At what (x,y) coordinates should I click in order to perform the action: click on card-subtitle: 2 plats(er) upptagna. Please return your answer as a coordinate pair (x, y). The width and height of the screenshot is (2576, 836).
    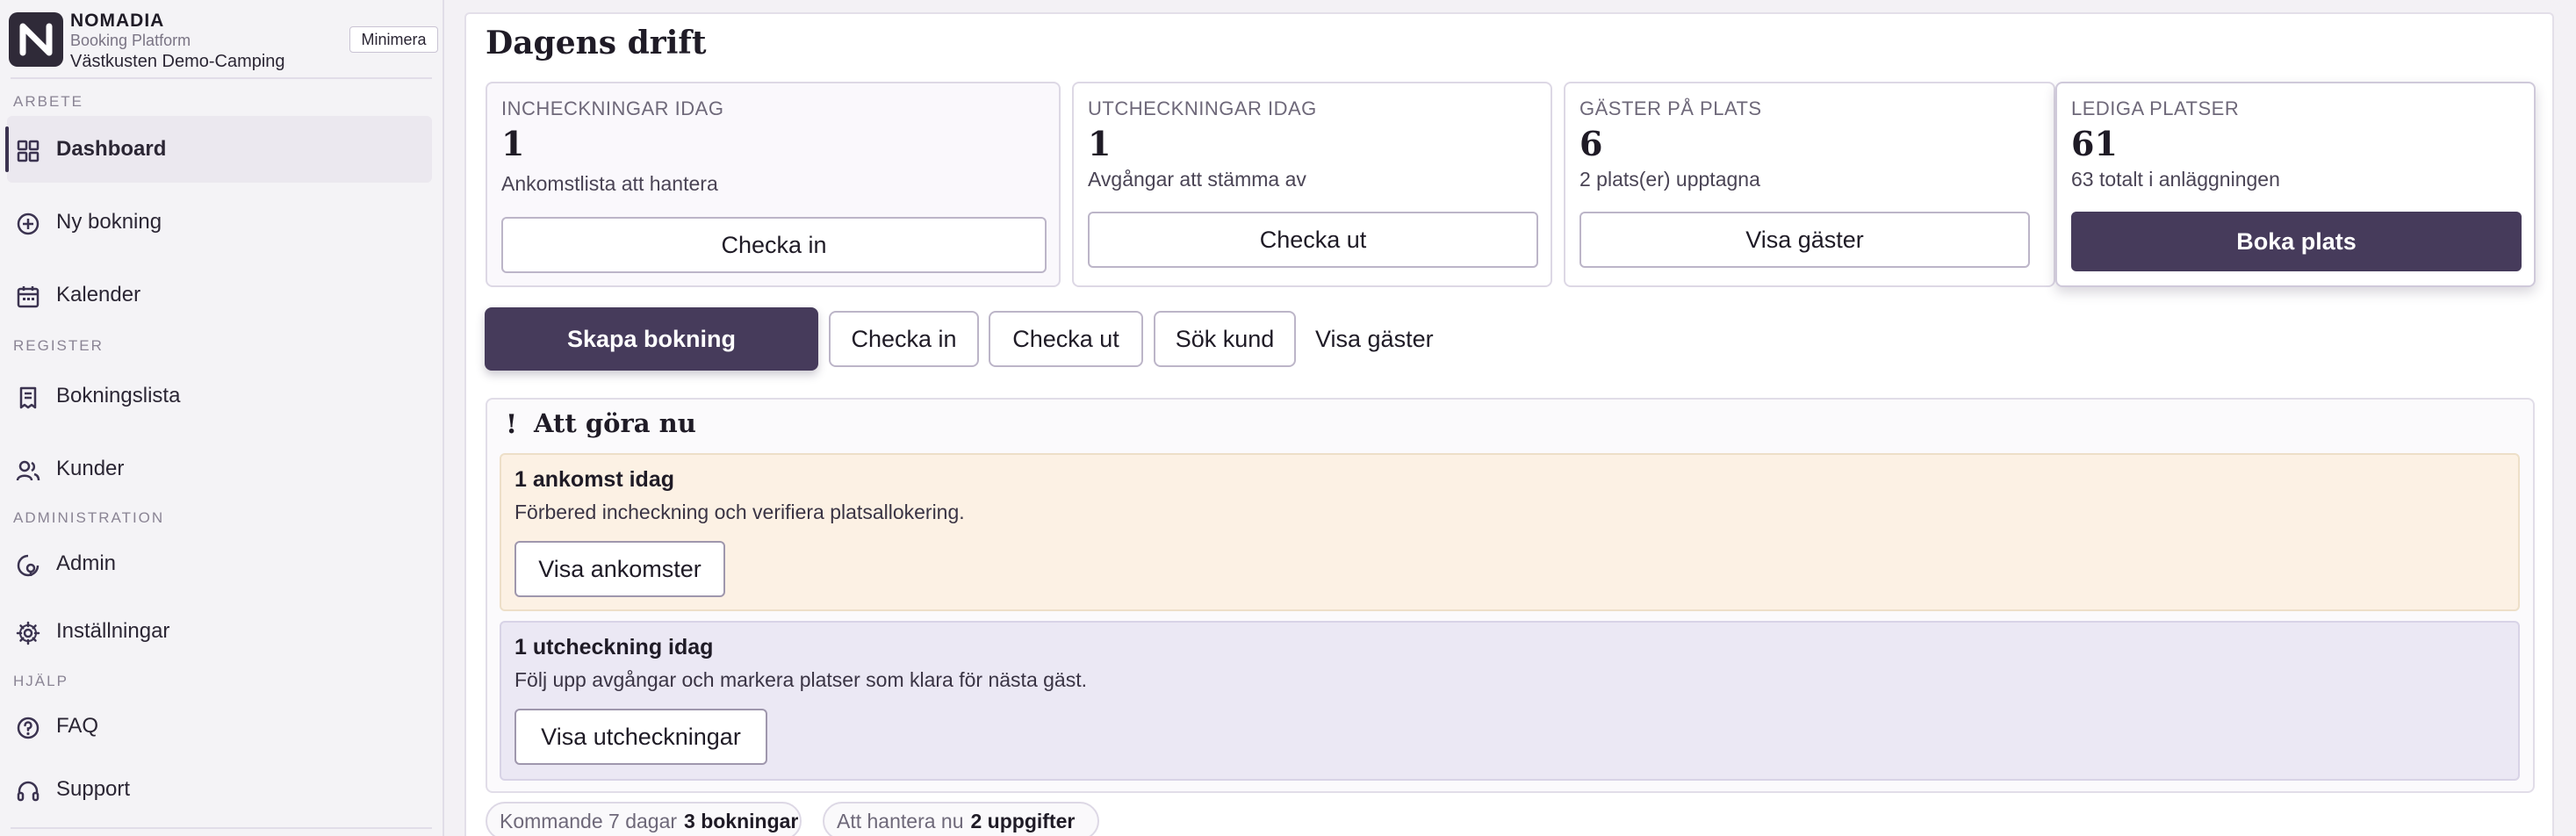
    Looking at the image, I should click on (1669, 179).